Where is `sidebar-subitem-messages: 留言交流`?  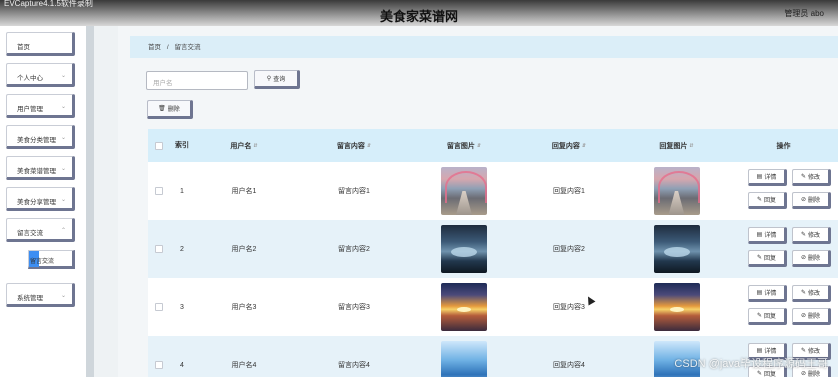 sidebar-subitem-messages: 留言交流 is located at coordinates (51, 259).